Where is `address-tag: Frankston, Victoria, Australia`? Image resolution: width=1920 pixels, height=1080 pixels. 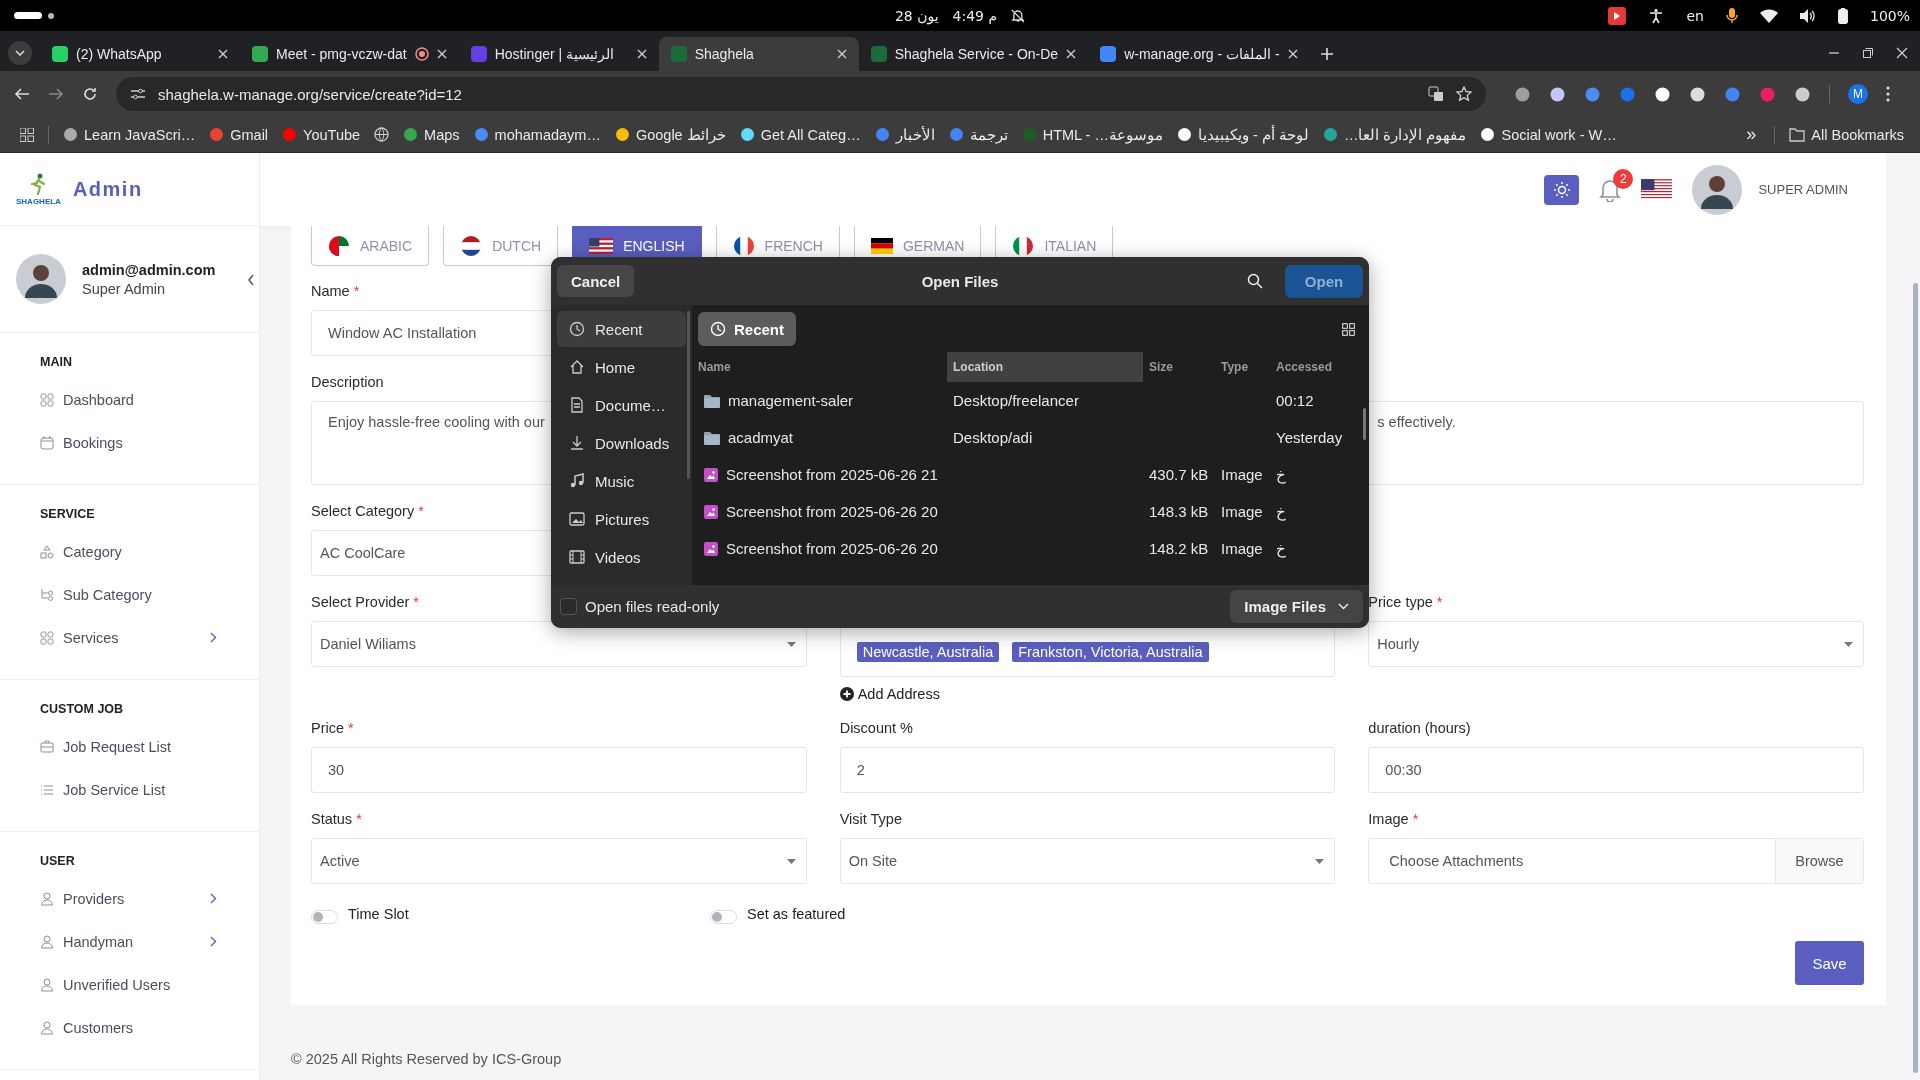 address-tag: Frankston, Victoria, Australia is located at coordinates (1110, 652).